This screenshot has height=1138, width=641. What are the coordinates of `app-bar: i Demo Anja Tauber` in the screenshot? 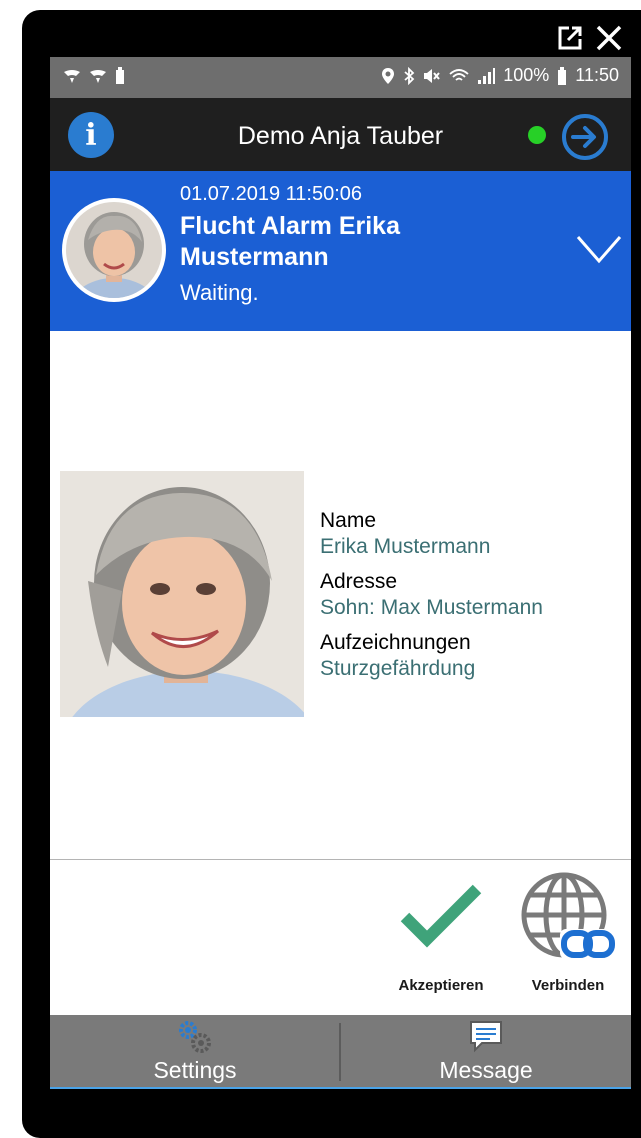 It's located at (340, 134).